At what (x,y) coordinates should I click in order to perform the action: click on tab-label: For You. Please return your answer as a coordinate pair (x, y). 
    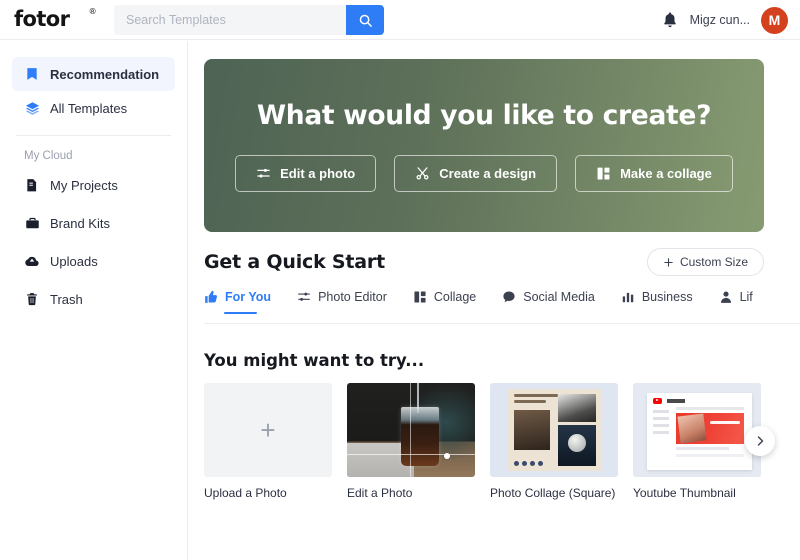
    Looking at the image, I should click on (248, 297).